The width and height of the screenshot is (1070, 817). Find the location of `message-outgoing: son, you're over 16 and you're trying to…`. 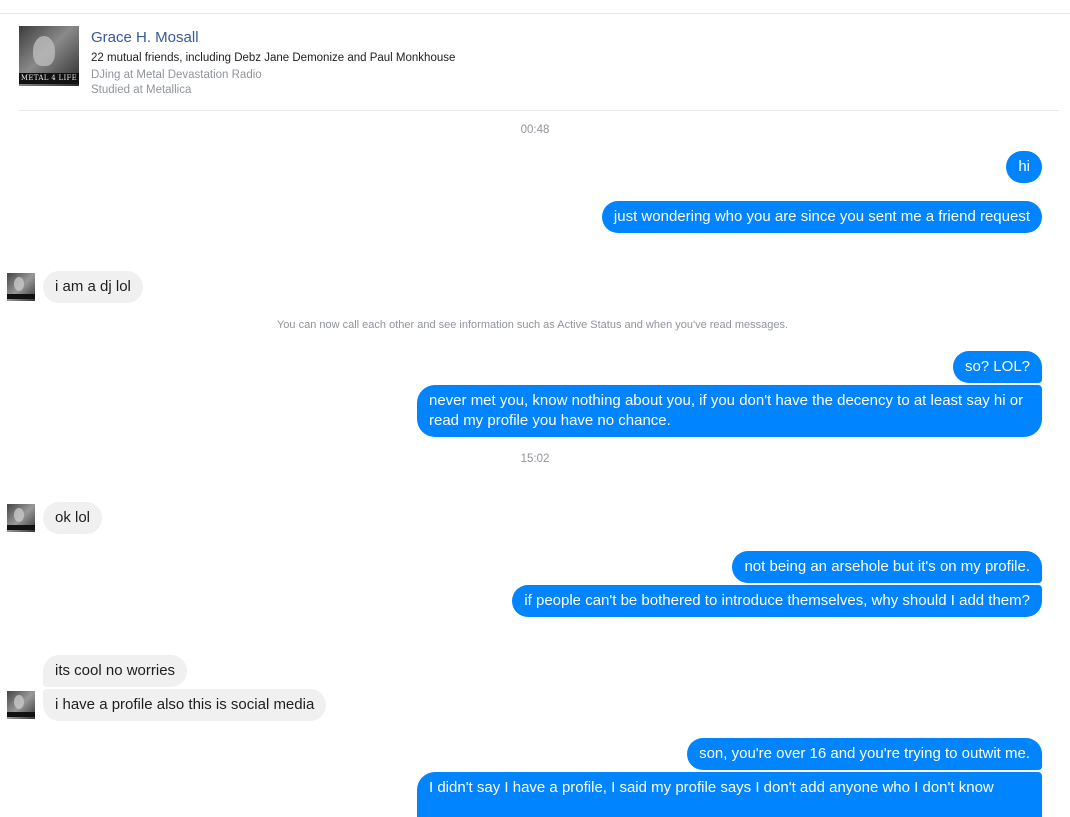

message-outgoing: son, you're over 16 and you're trying to… is located at coordinates (864, 754).